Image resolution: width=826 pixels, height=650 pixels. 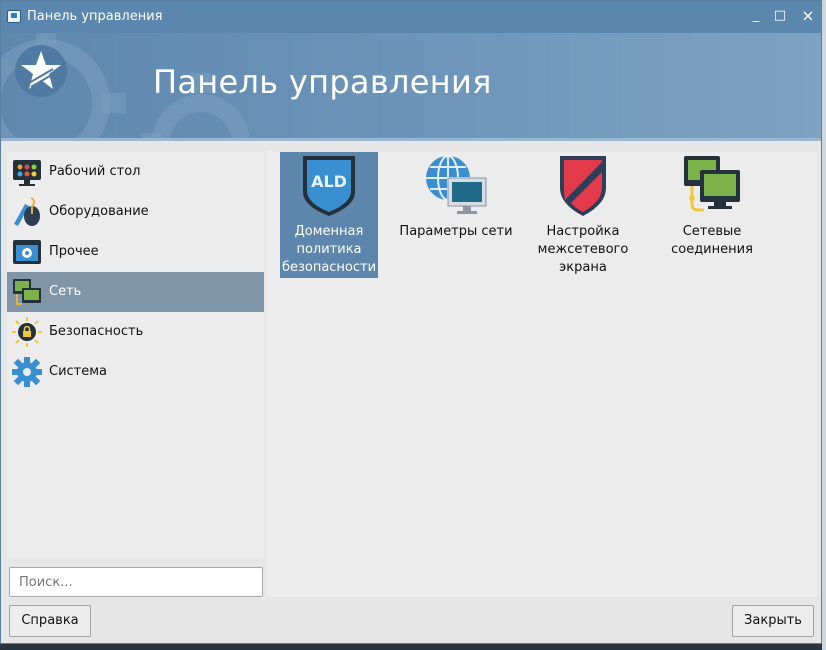 What do you see at coordinates (411, 139) in the screenshot?
I see `banner-divider` at bounding box center [411, 139].